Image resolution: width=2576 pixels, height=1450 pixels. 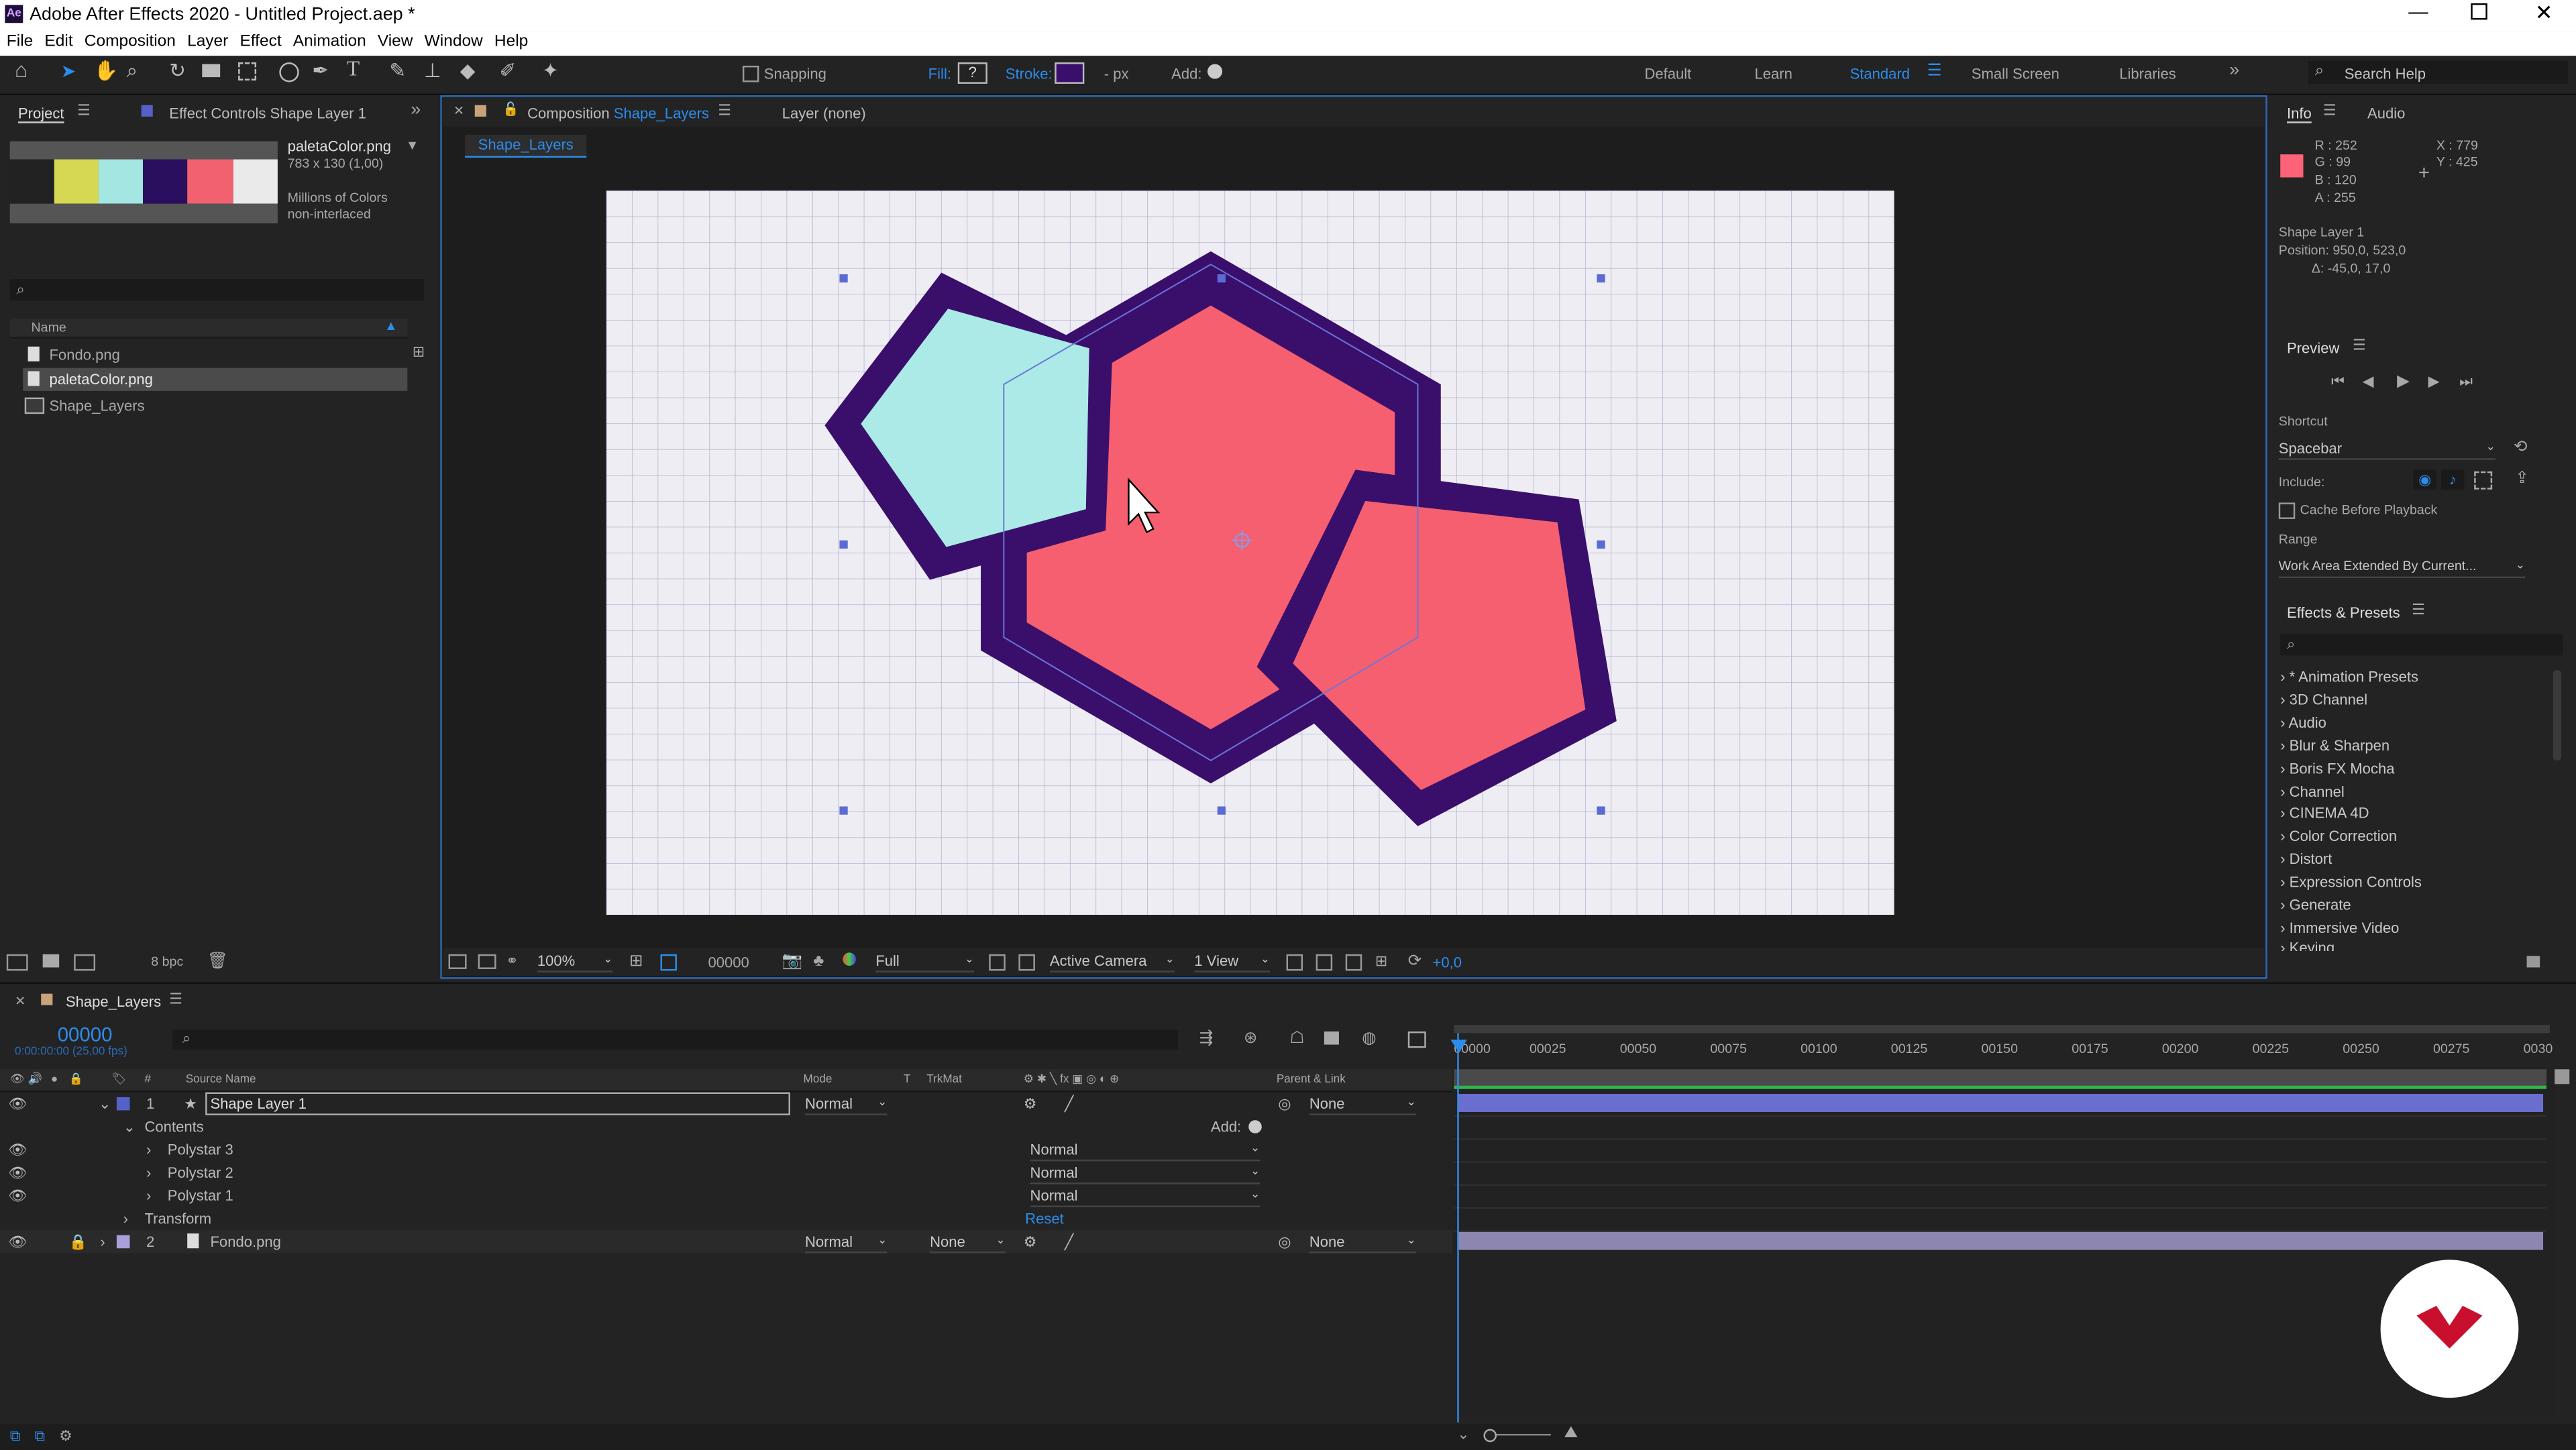 I want to click on workspace-libraries: Libraries, so click(x=2147, y=74).